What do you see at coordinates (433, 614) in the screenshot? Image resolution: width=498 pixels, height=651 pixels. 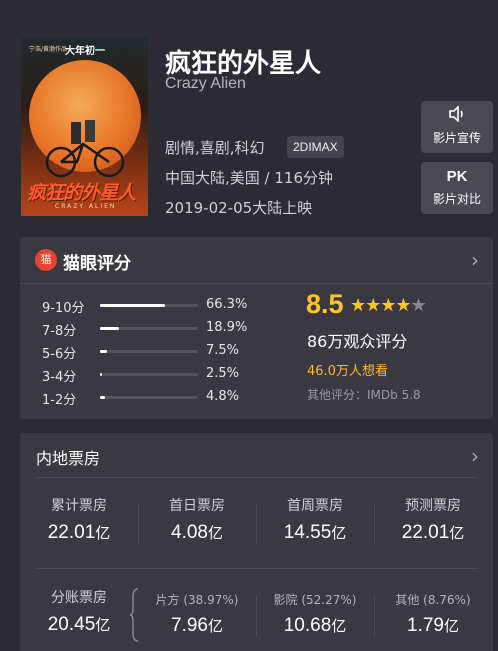 I see `stat-other-share: 其他 (8.76%) 1.79亿` at bounding box center [433, 614].